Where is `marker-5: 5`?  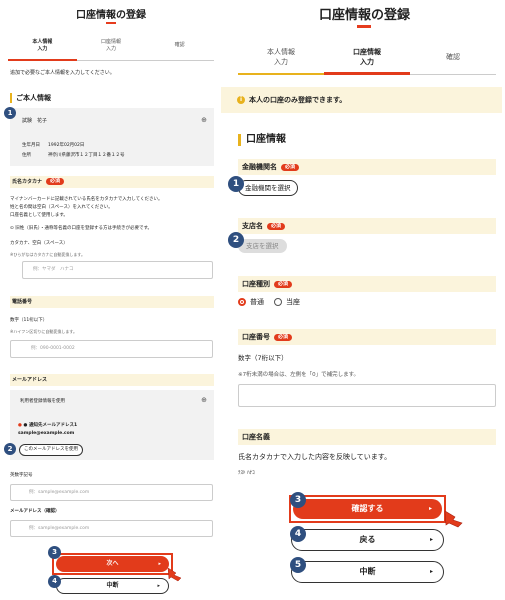
marker-5: 5 is located at coordinates (298, 565).